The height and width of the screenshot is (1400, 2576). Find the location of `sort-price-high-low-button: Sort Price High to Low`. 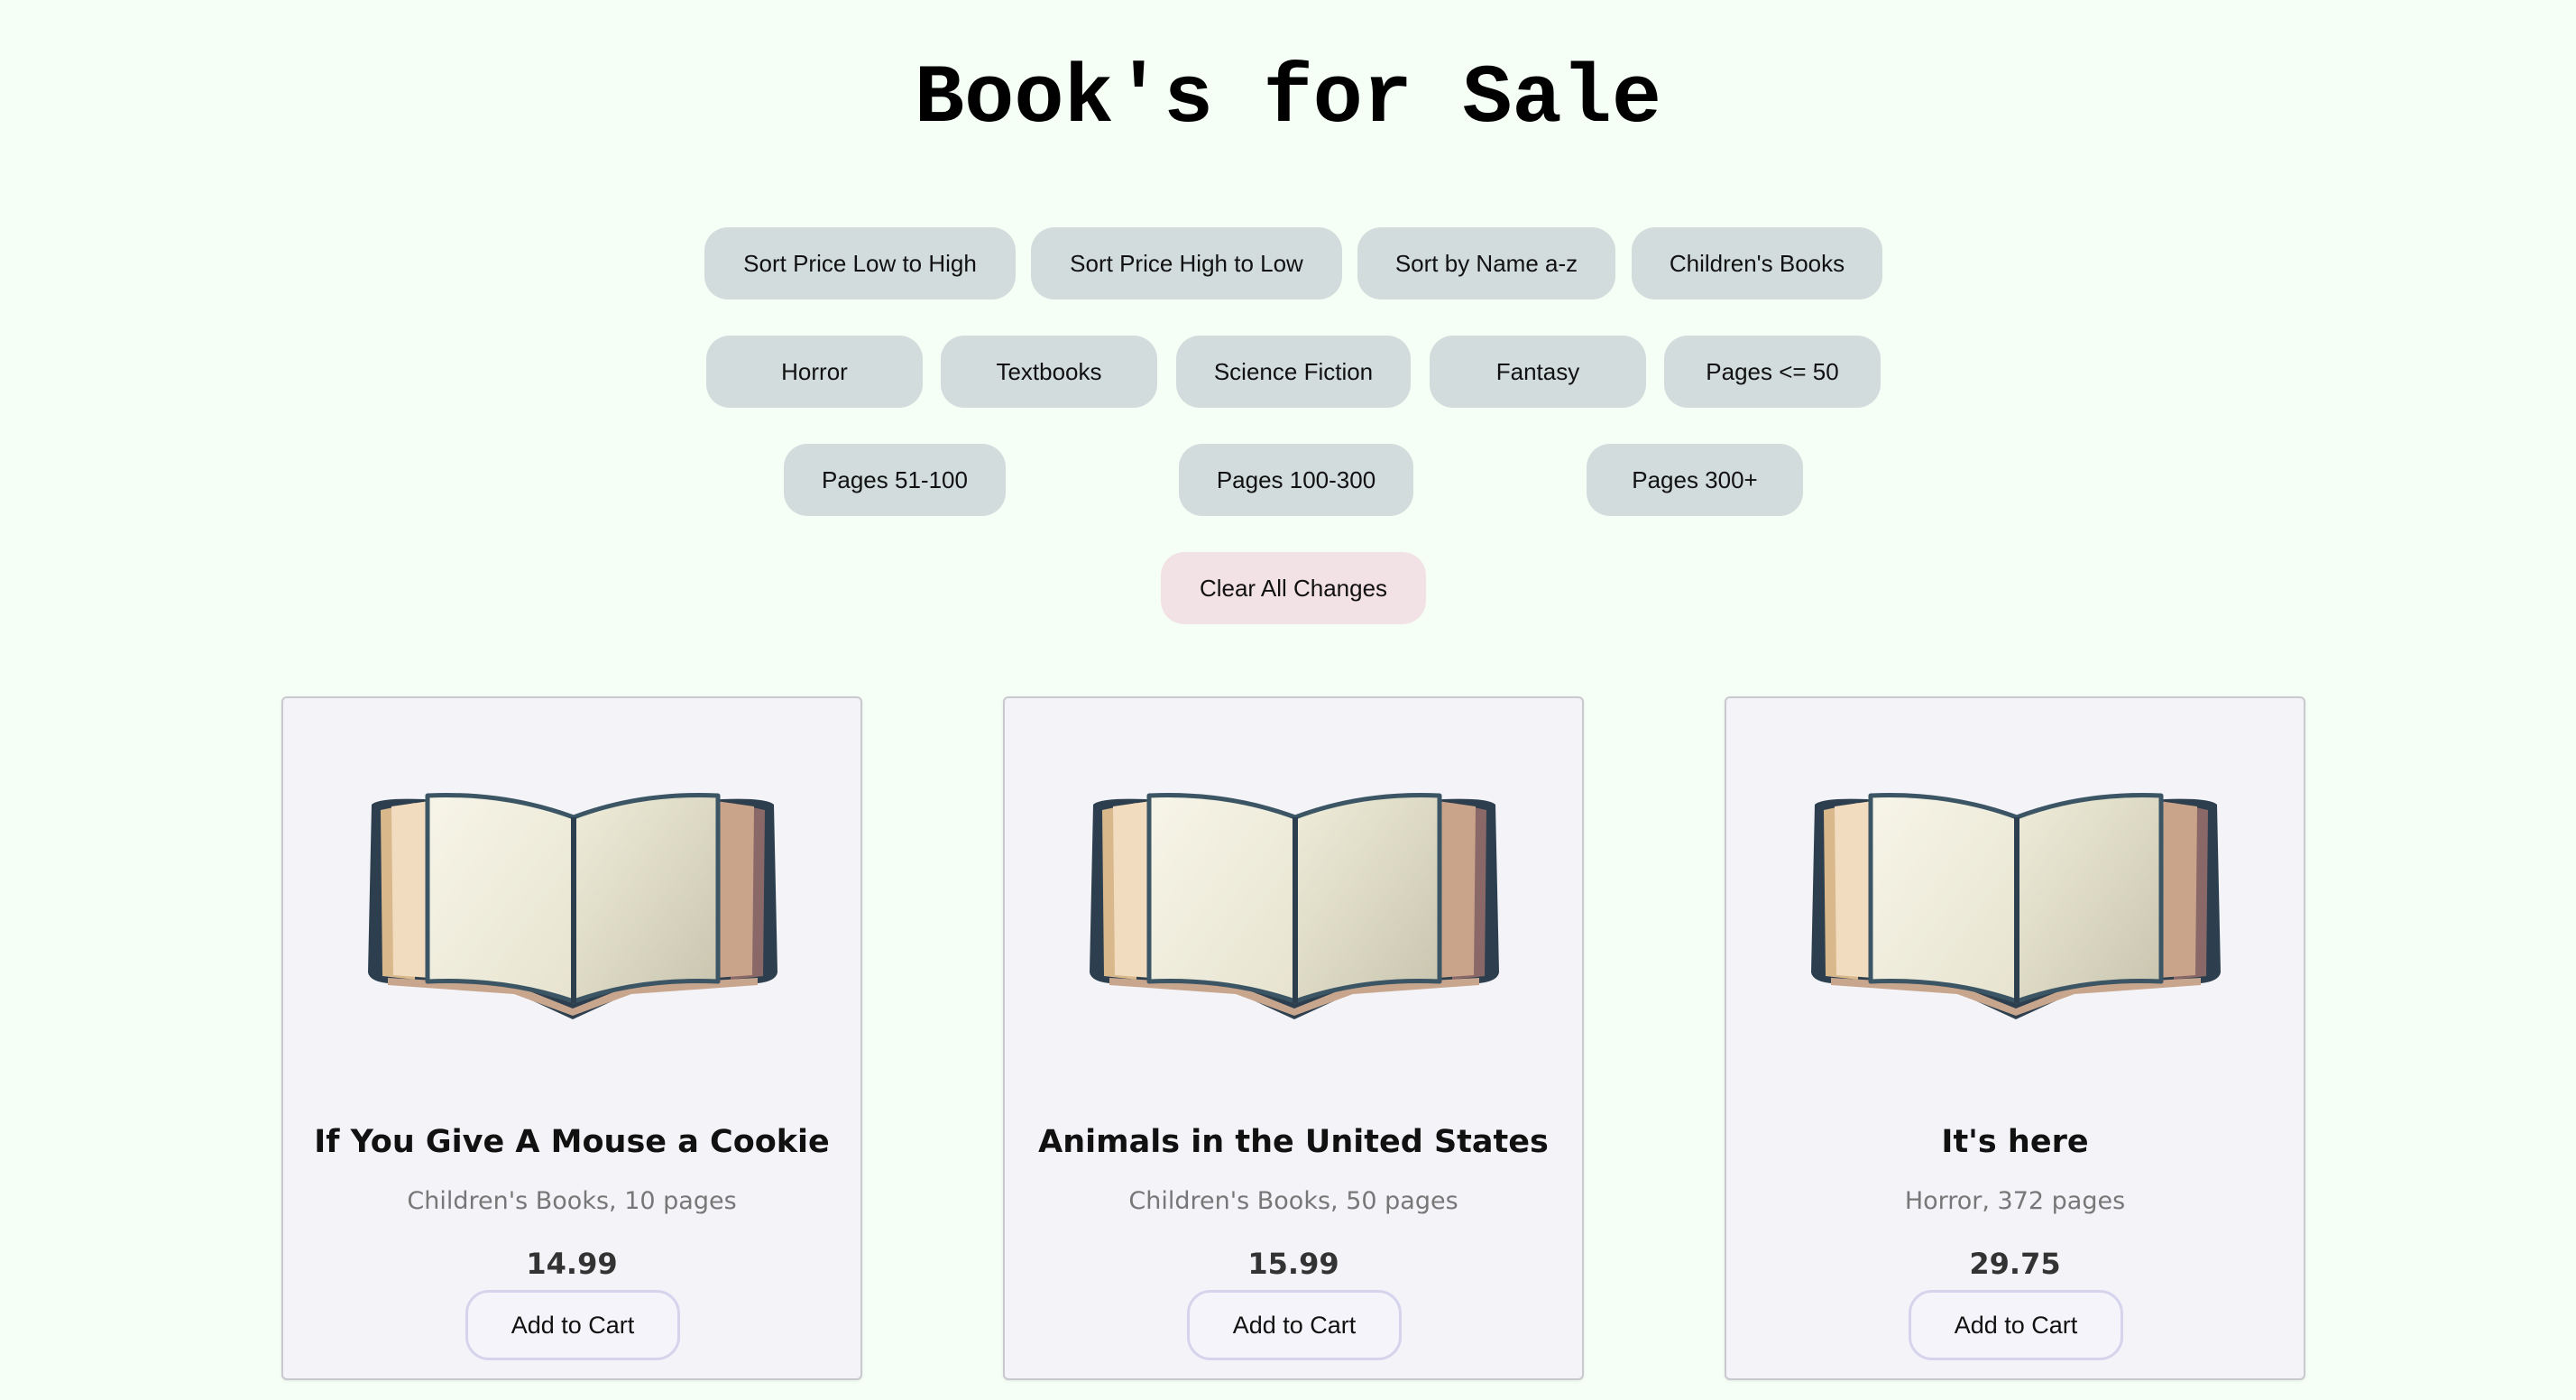

sort-price-high-low-button: Sort Price High to Low is located at coordinates (1187, 263).